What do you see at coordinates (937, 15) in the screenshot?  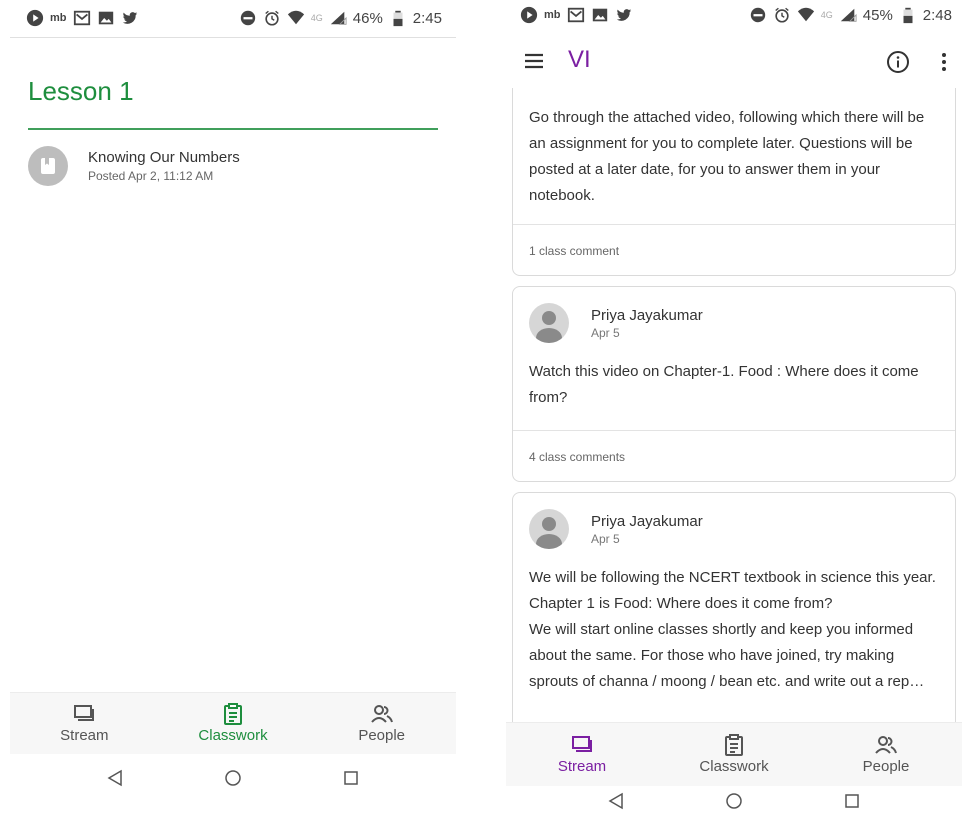 I see `clock: 2:48` at bounding box center [937, 15].